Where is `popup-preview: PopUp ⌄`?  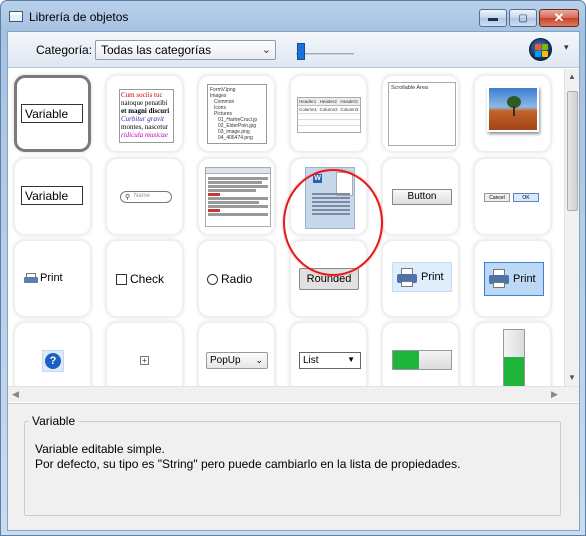 popup-preview: PopUp ⌄ is located at coordinates (237, 360).